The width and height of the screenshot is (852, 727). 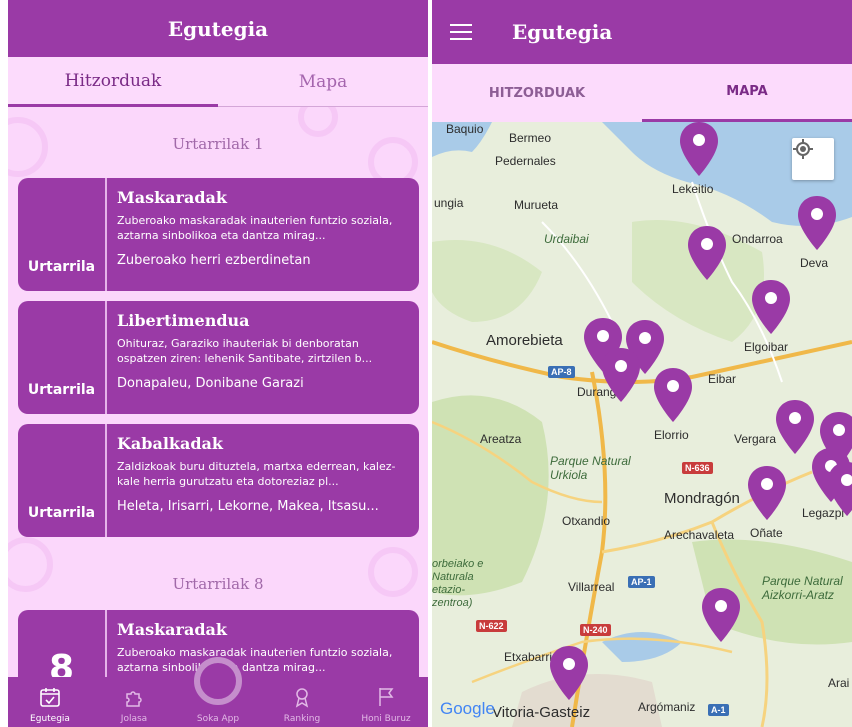 What do you see at coordinates (528, 657) in the screenshot?
I see `map-label-etxabarri: Etxabarri` at bounding box center [528, 657].